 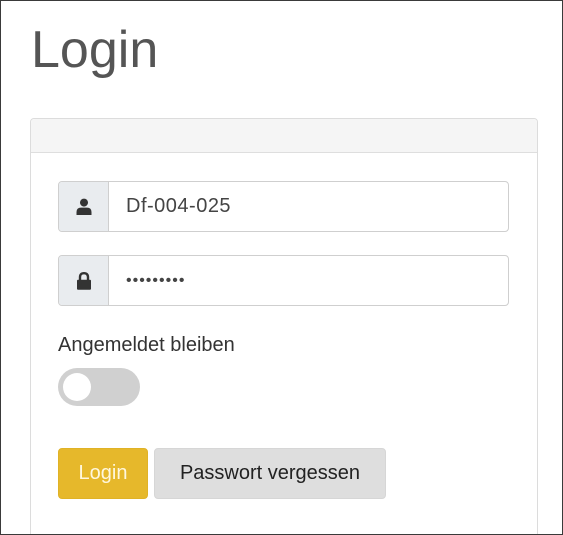 What do you see at coordinates (146, 345) in the screenshot?
I see `remember-me-label: Angemeldet bleiben` at bounding box center [146, 345].